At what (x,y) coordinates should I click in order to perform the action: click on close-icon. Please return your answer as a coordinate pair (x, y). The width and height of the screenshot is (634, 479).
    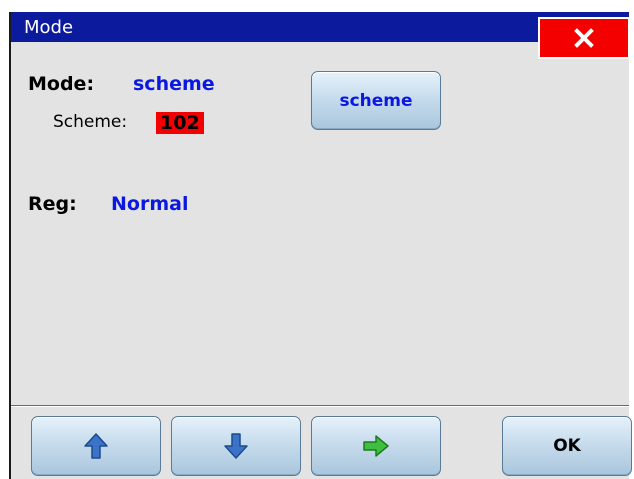
    Looking at the image, I should click on (584, 38).